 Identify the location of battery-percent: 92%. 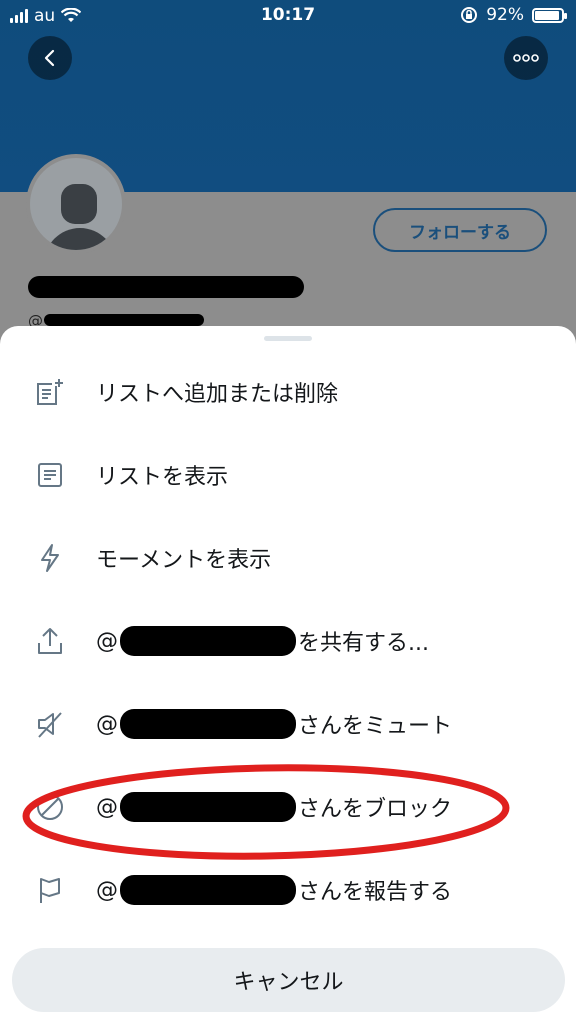
(505, 15).